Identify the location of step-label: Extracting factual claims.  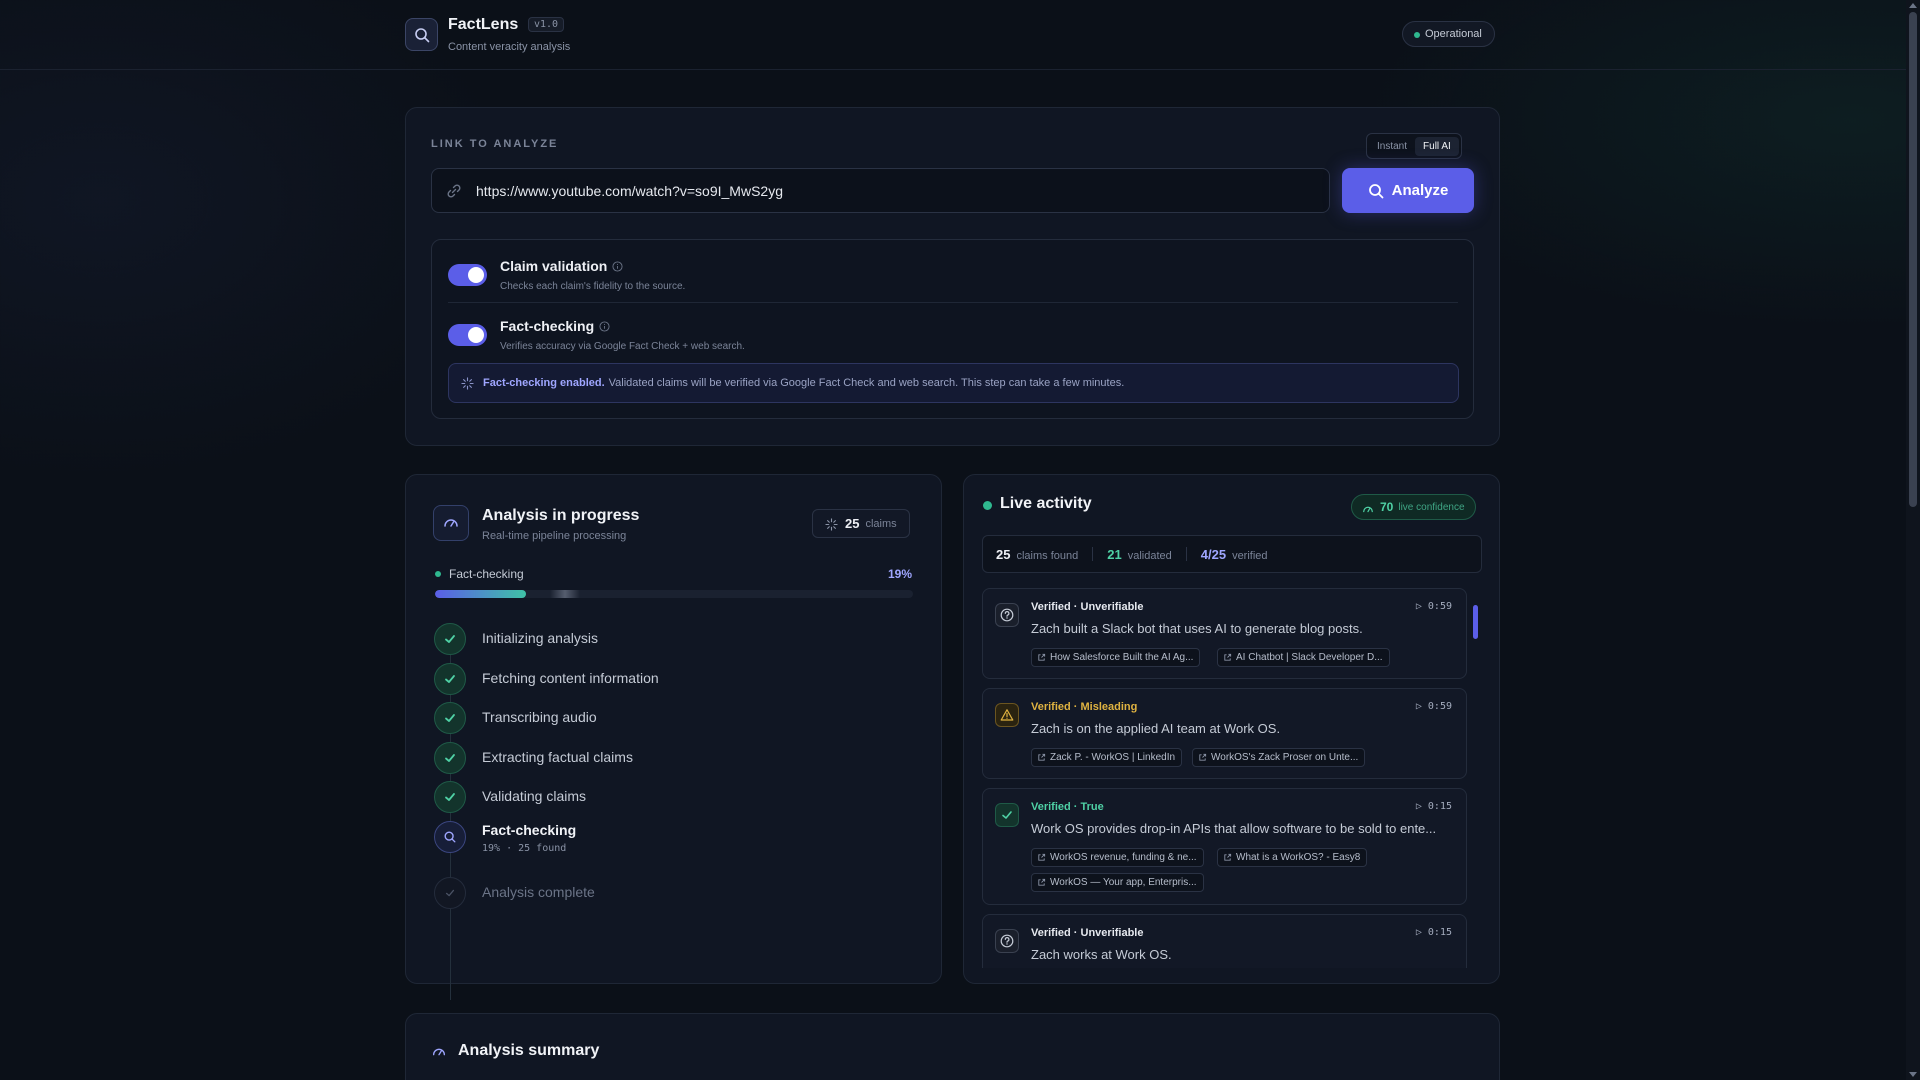
(557, 757).